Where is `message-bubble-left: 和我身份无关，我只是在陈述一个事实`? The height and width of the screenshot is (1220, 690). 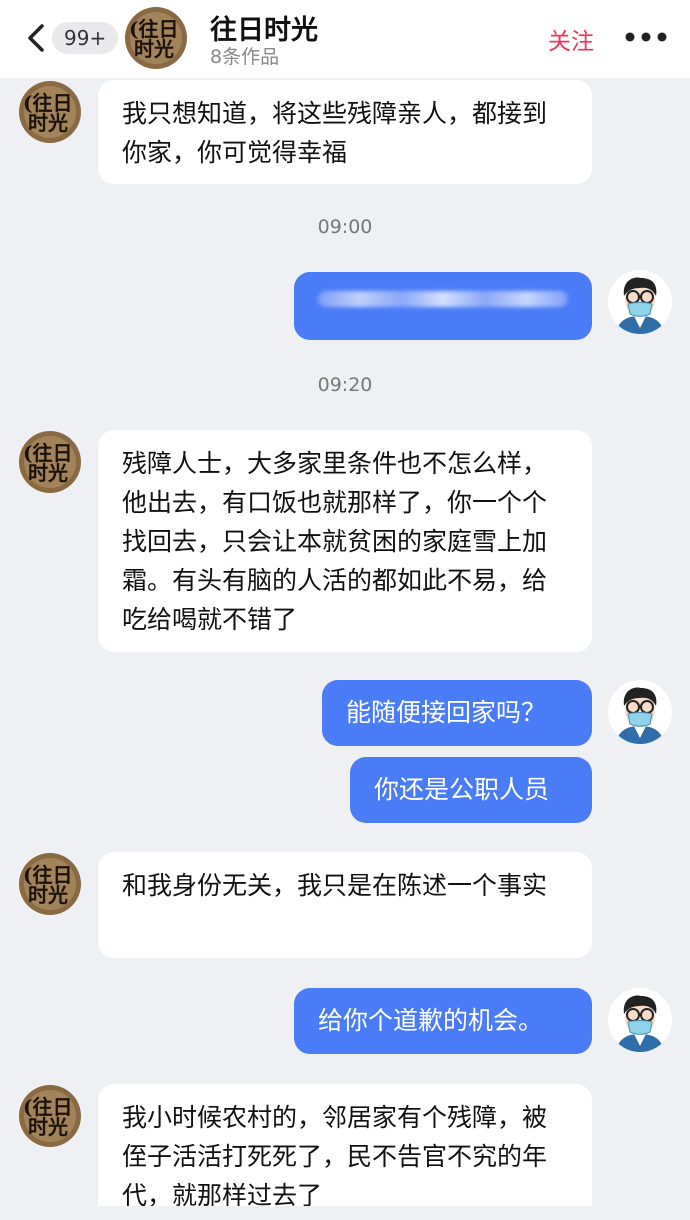
message-bubble-left: 和我身份无关，我只是在陈述一个事实 is located at coordinates (345, 905).